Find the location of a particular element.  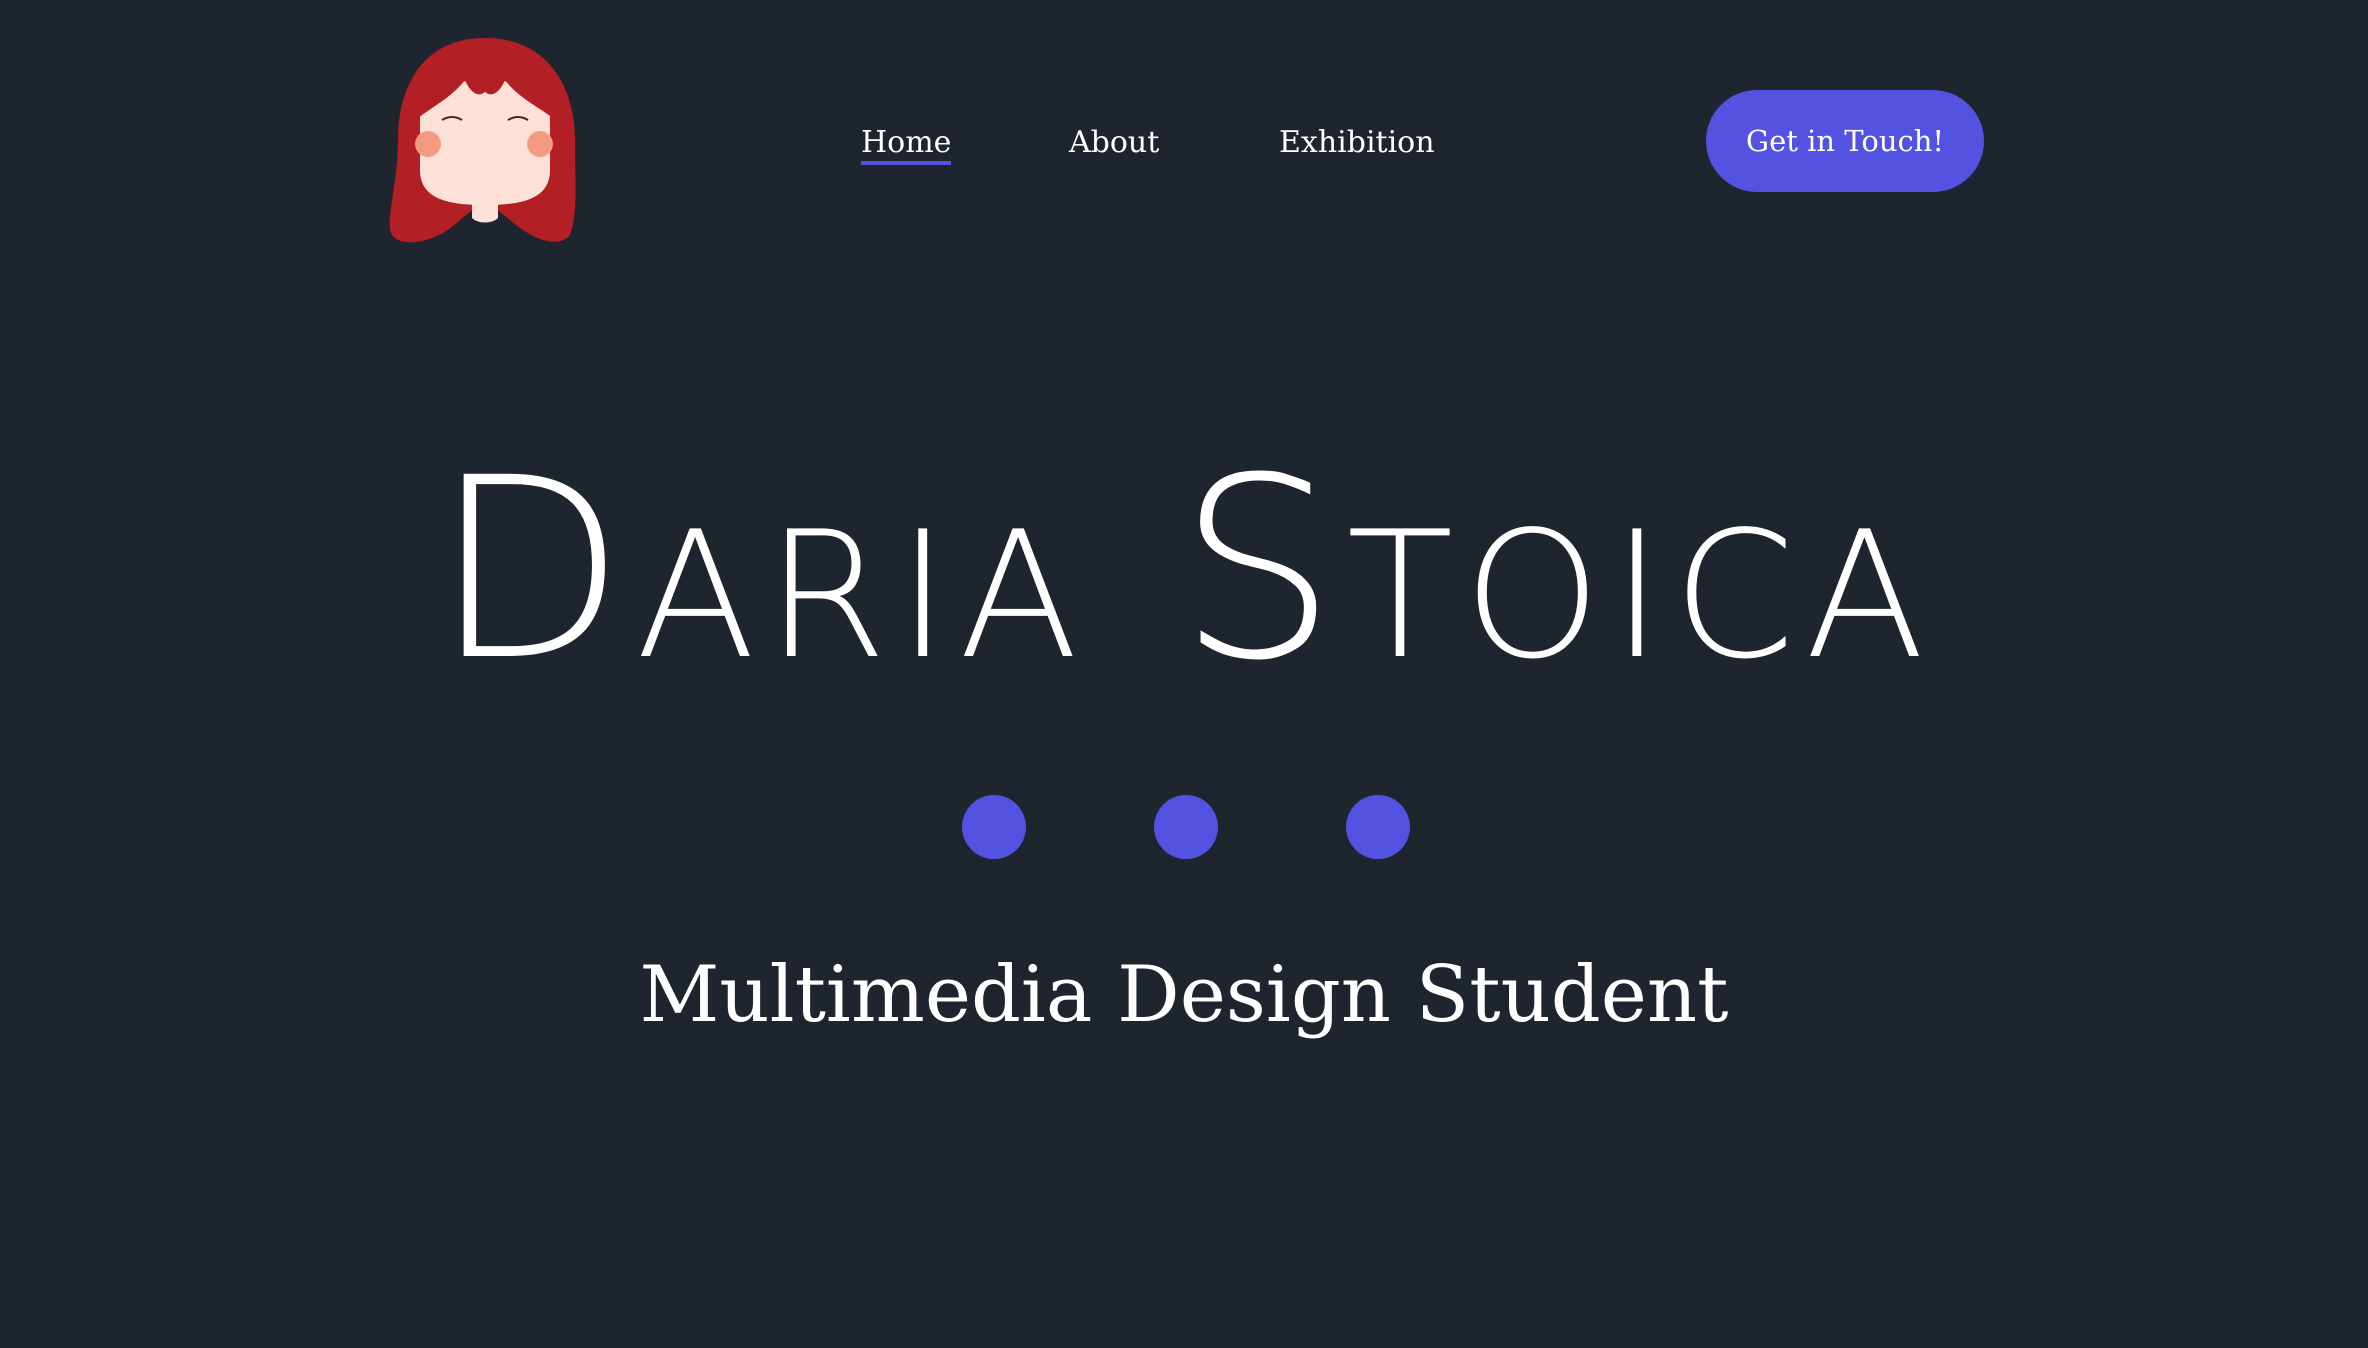

nav-link-exhibition: Exhibition is located at coordinates (1357, 143).